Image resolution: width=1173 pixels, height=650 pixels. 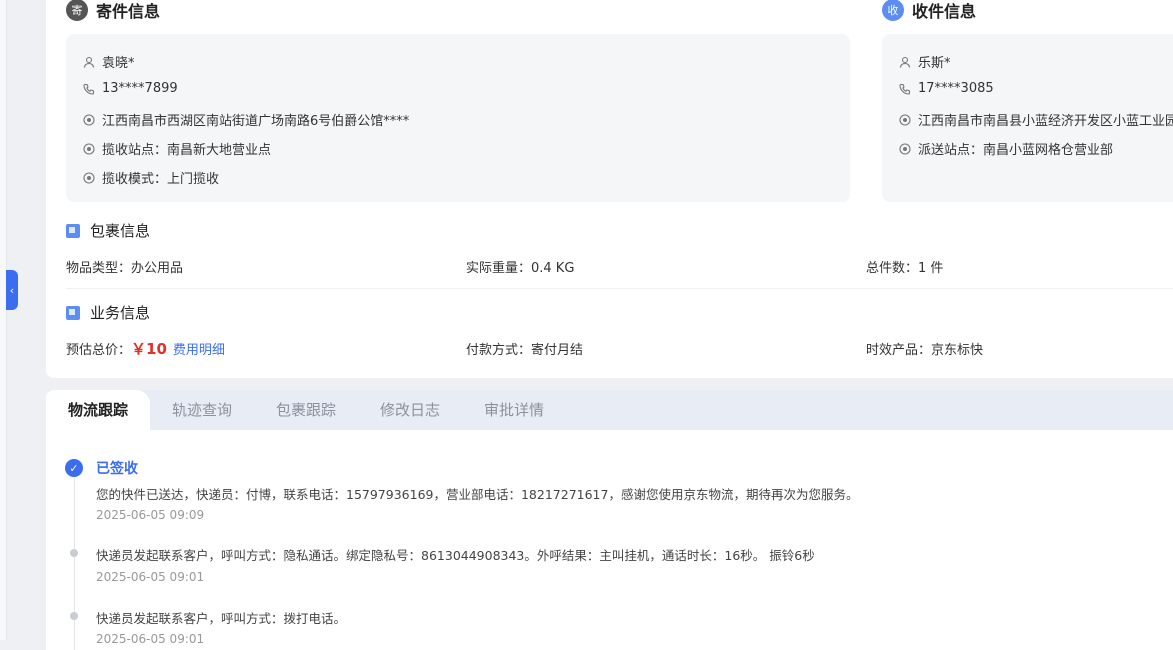 I want to click on timeline-item-title: 已签收, so click(x=117, y=469).